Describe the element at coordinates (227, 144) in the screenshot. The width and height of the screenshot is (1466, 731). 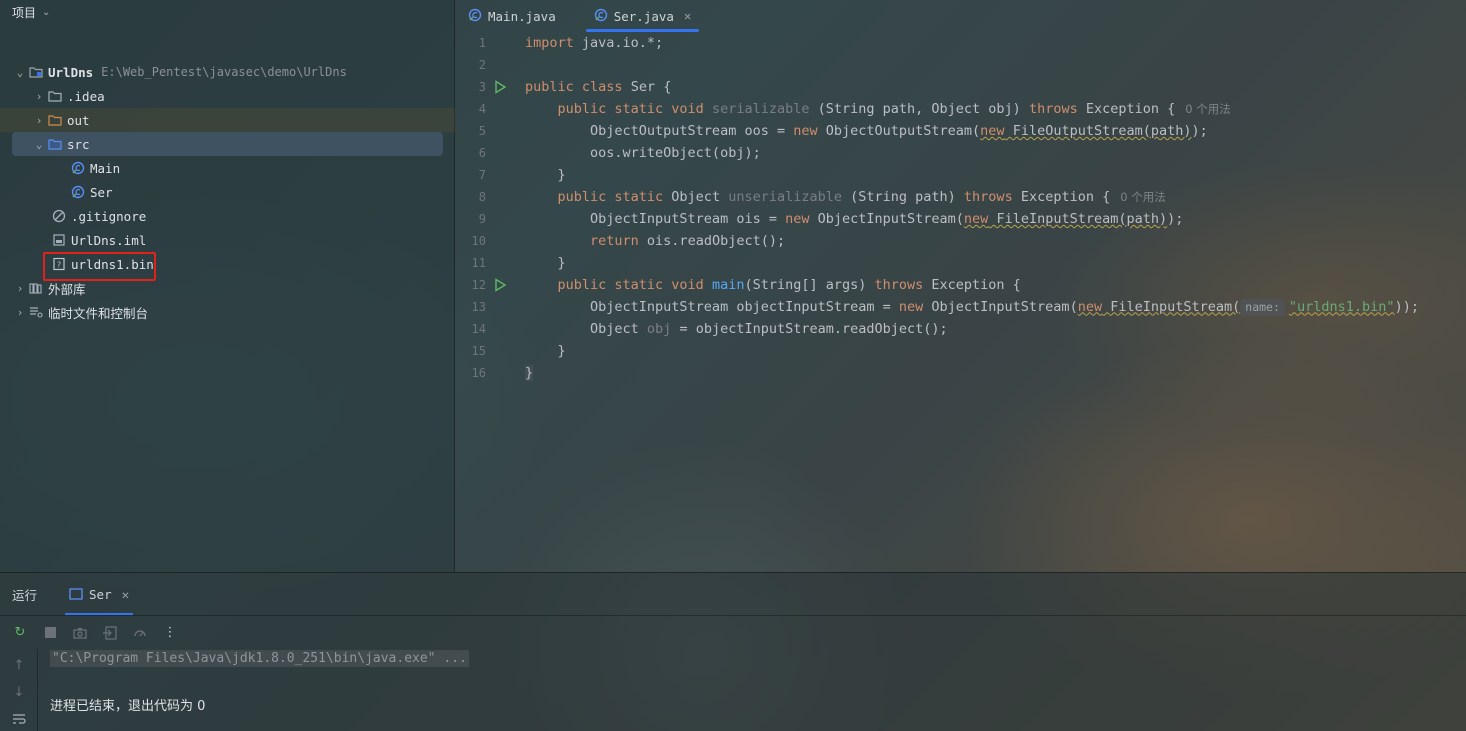
I see `tree-item-src: ⌄ src` at that location.